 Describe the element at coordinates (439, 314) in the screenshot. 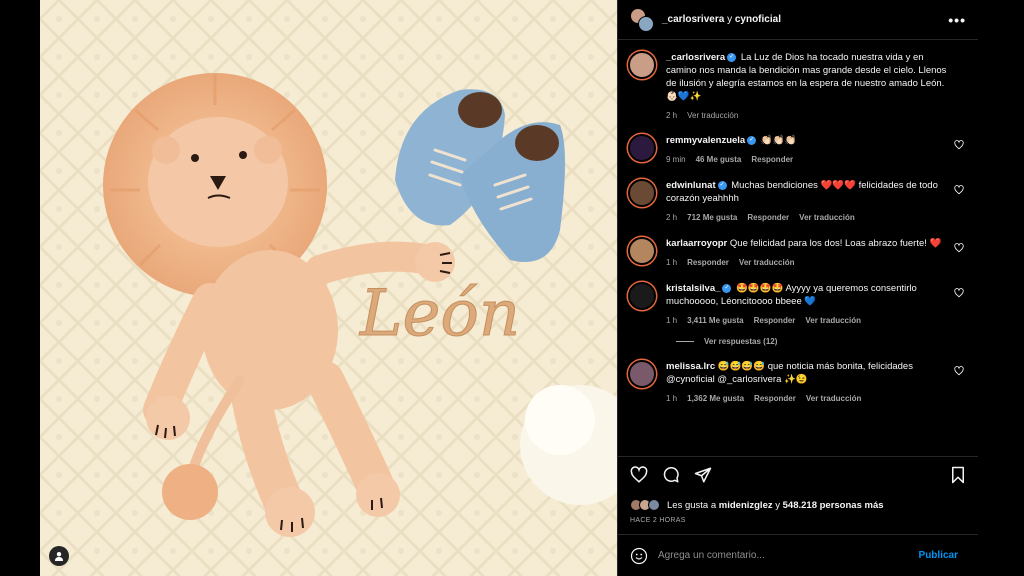

I see `embroidered-name: León` at that location.